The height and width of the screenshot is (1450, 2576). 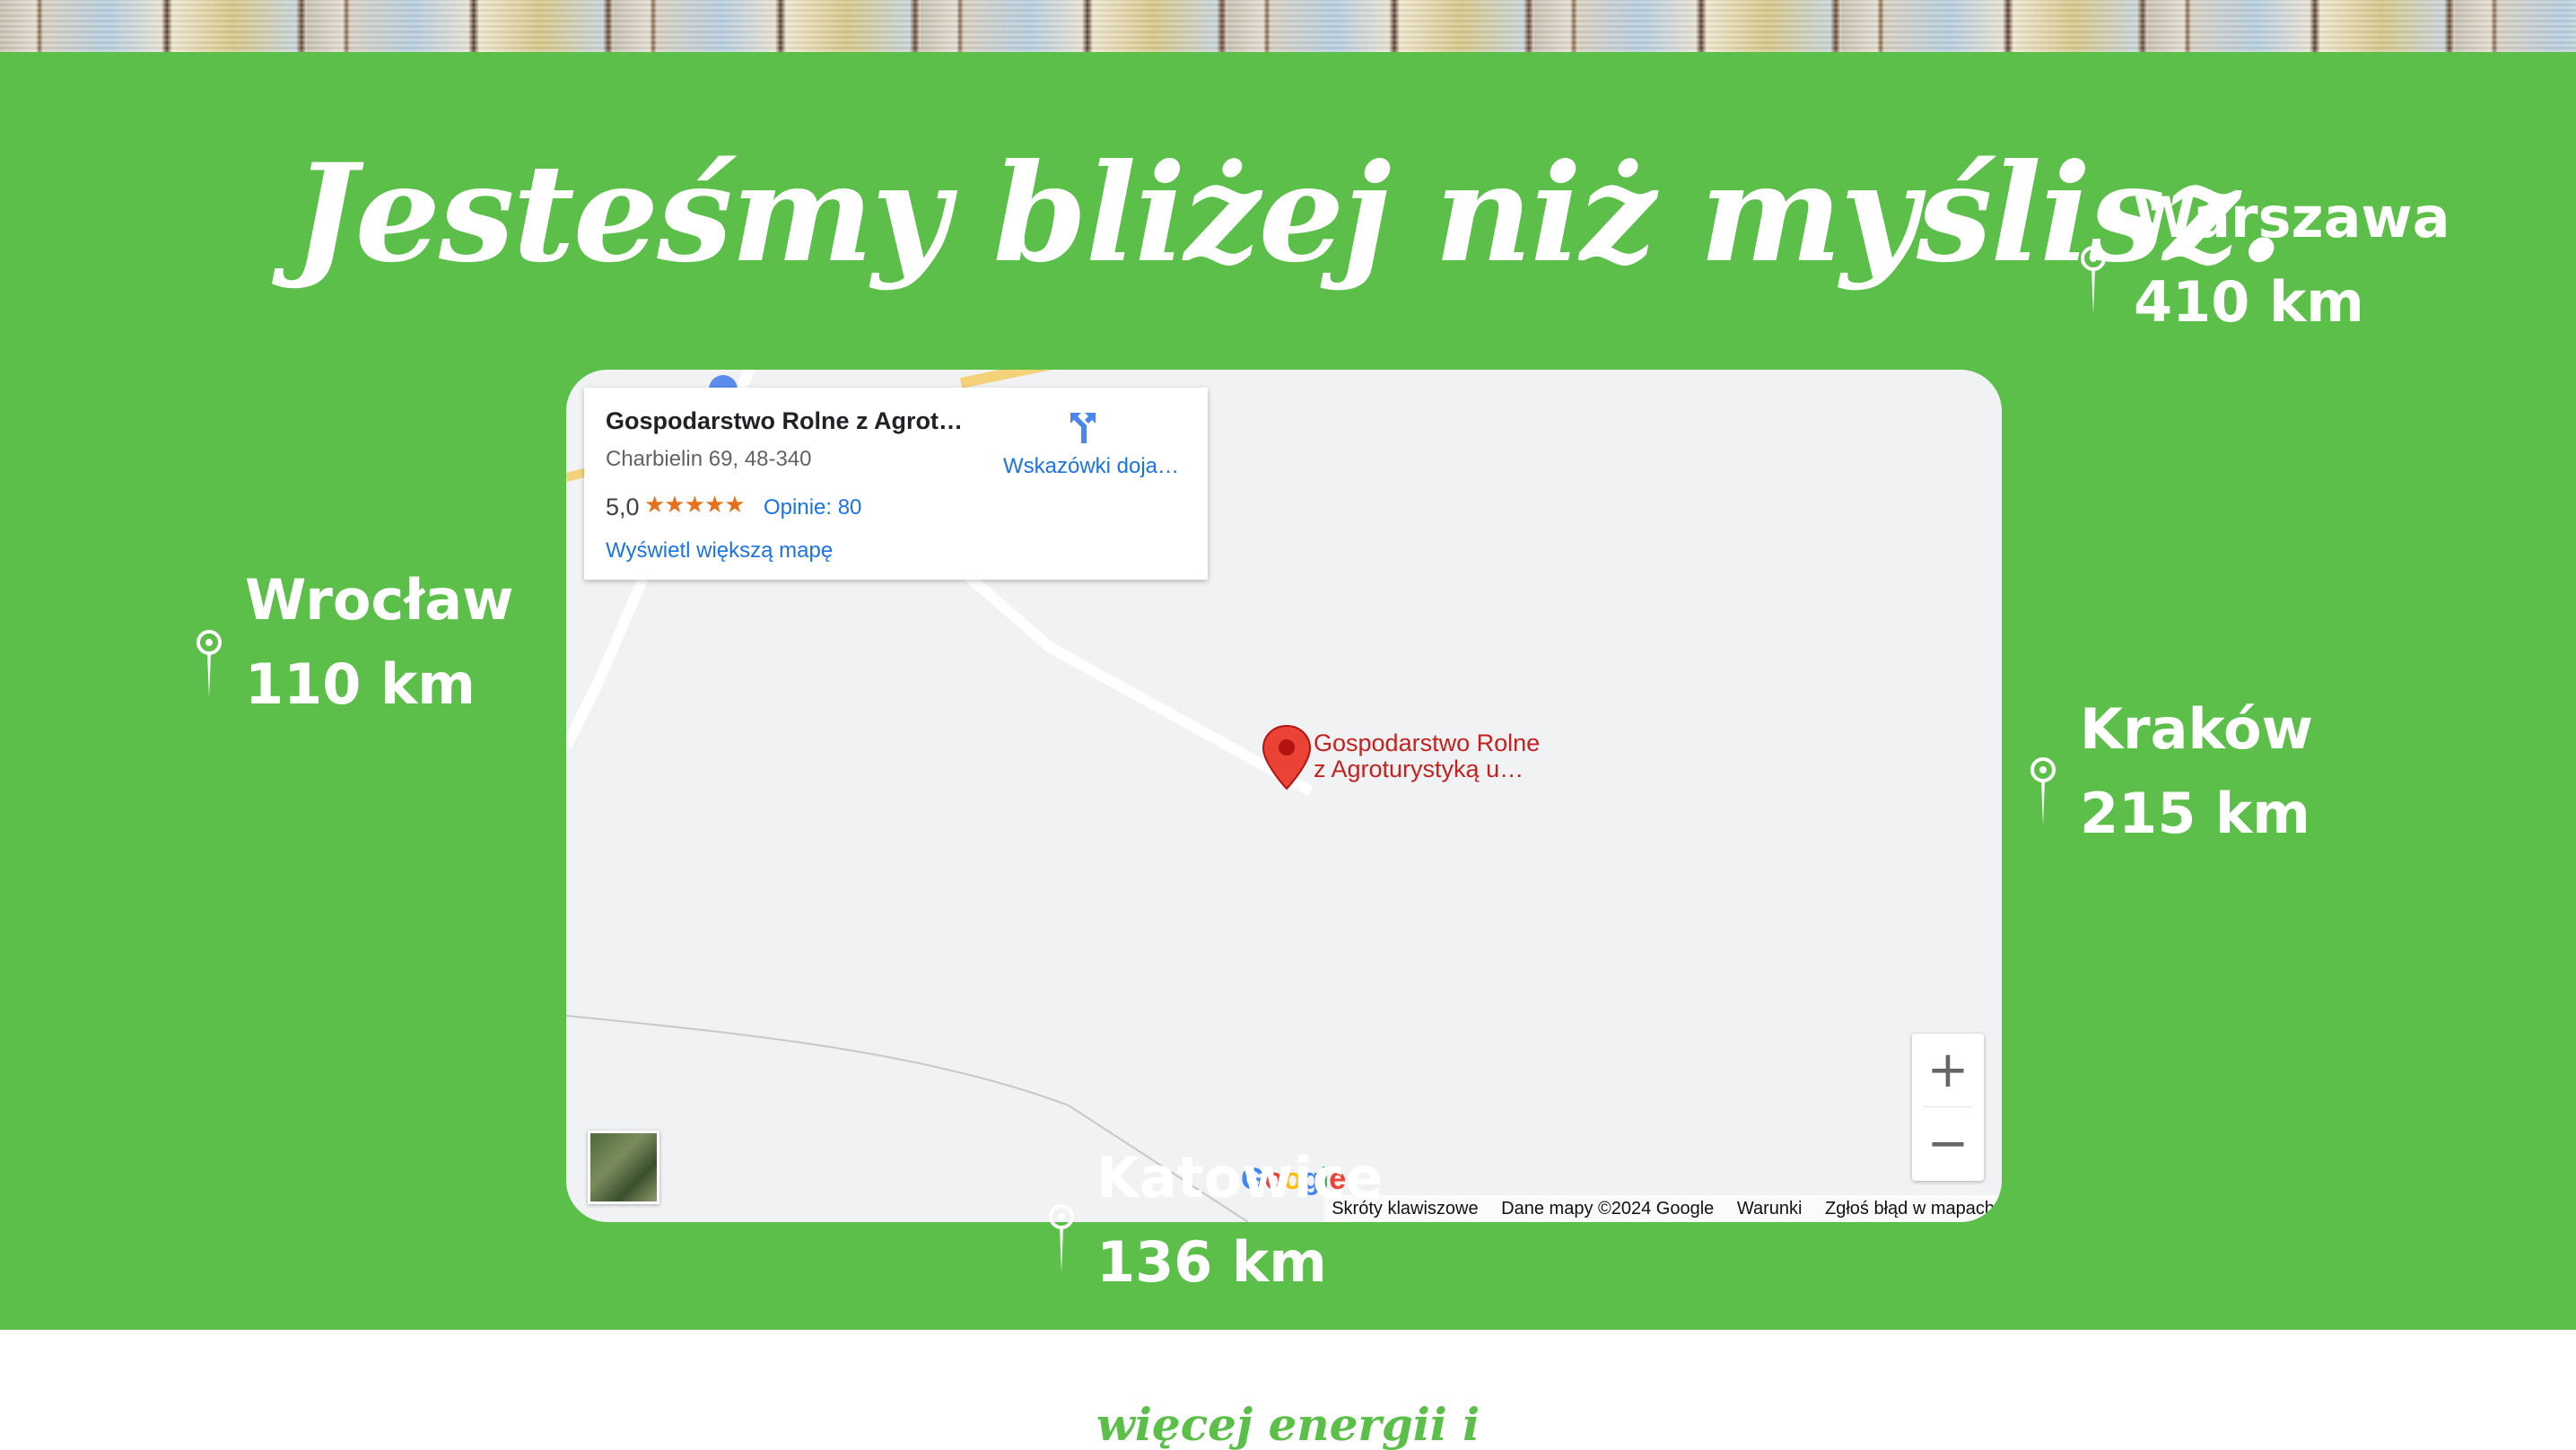 I want to click on place-rating: 5,0, so click(x=623, y=507).